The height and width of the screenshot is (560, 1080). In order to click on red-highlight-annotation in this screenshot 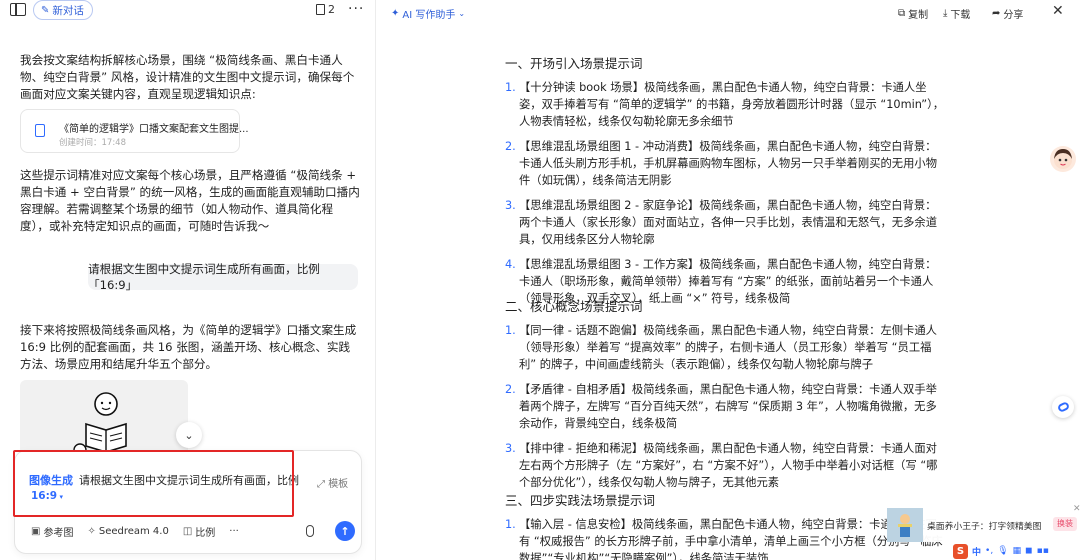, I will do `click(153, 483)`.